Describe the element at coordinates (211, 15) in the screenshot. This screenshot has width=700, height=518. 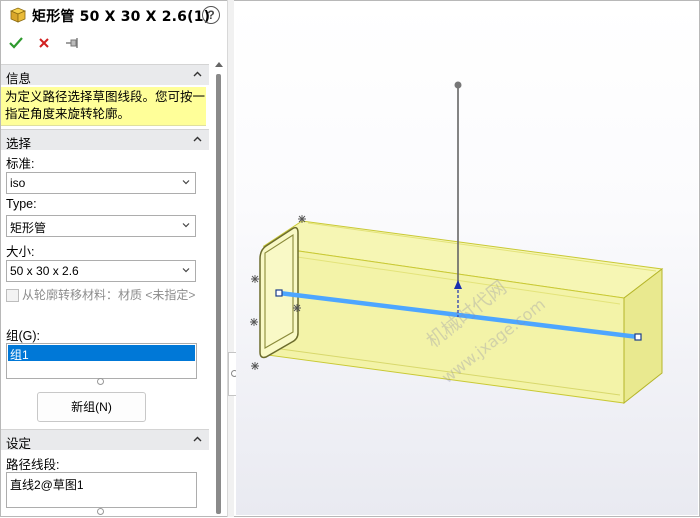
I see `help-icon: ?` at that location.